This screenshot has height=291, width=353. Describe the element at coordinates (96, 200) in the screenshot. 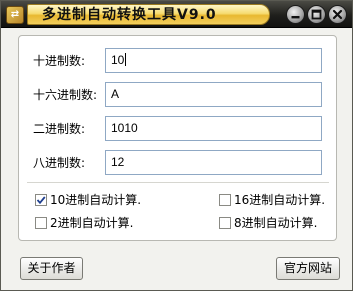

I see `auto-dec-label: 10进制自动计算.` at that location.